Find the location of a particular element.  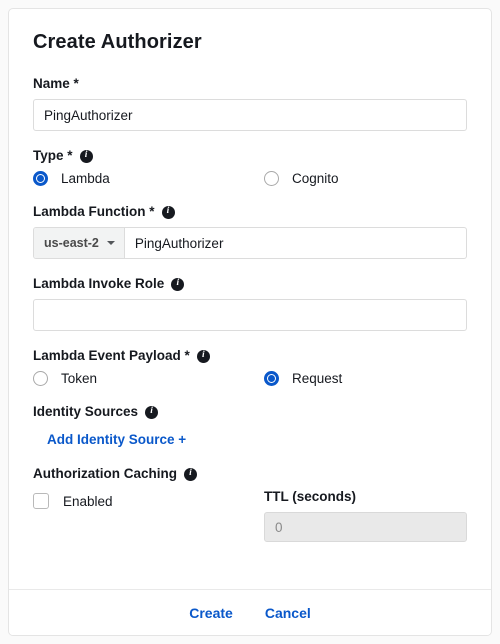

radio-option-lambda: Lambda is located at coordinates (148, 178).